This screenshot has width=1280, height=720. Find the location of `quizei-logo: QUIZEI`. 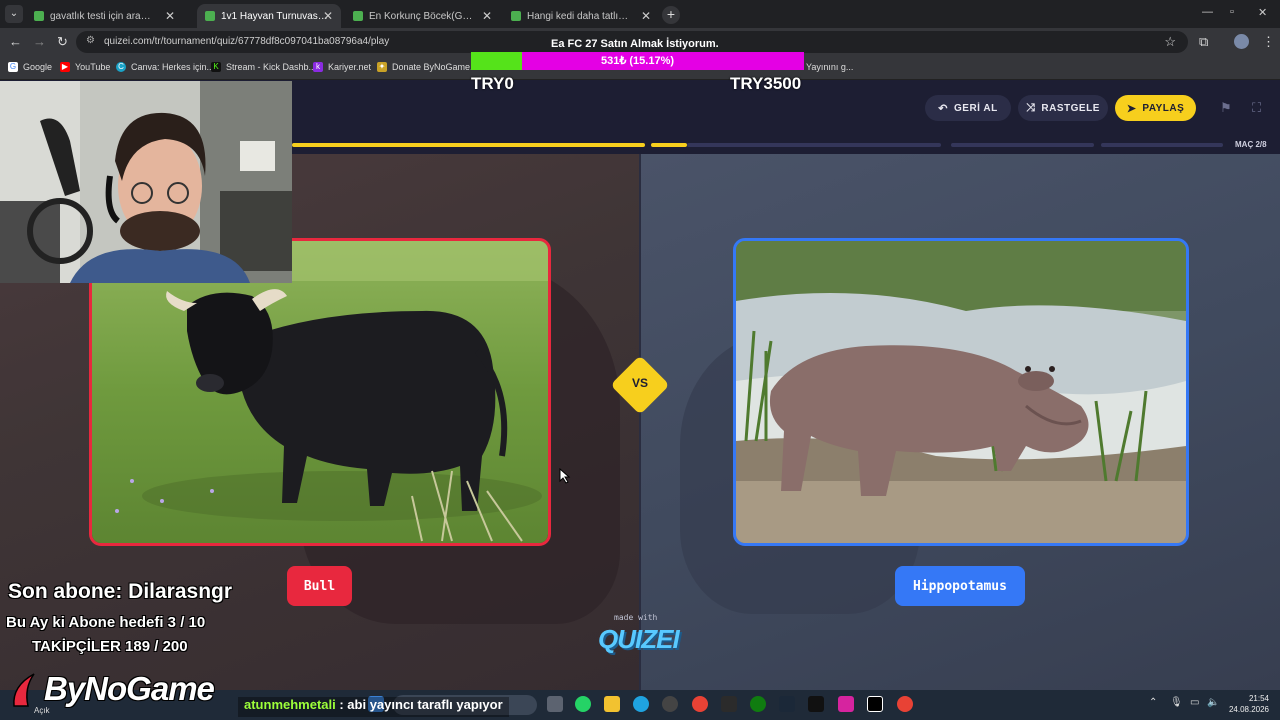

quizei-logo: QUIZEI is located at coordinates (639, 639).